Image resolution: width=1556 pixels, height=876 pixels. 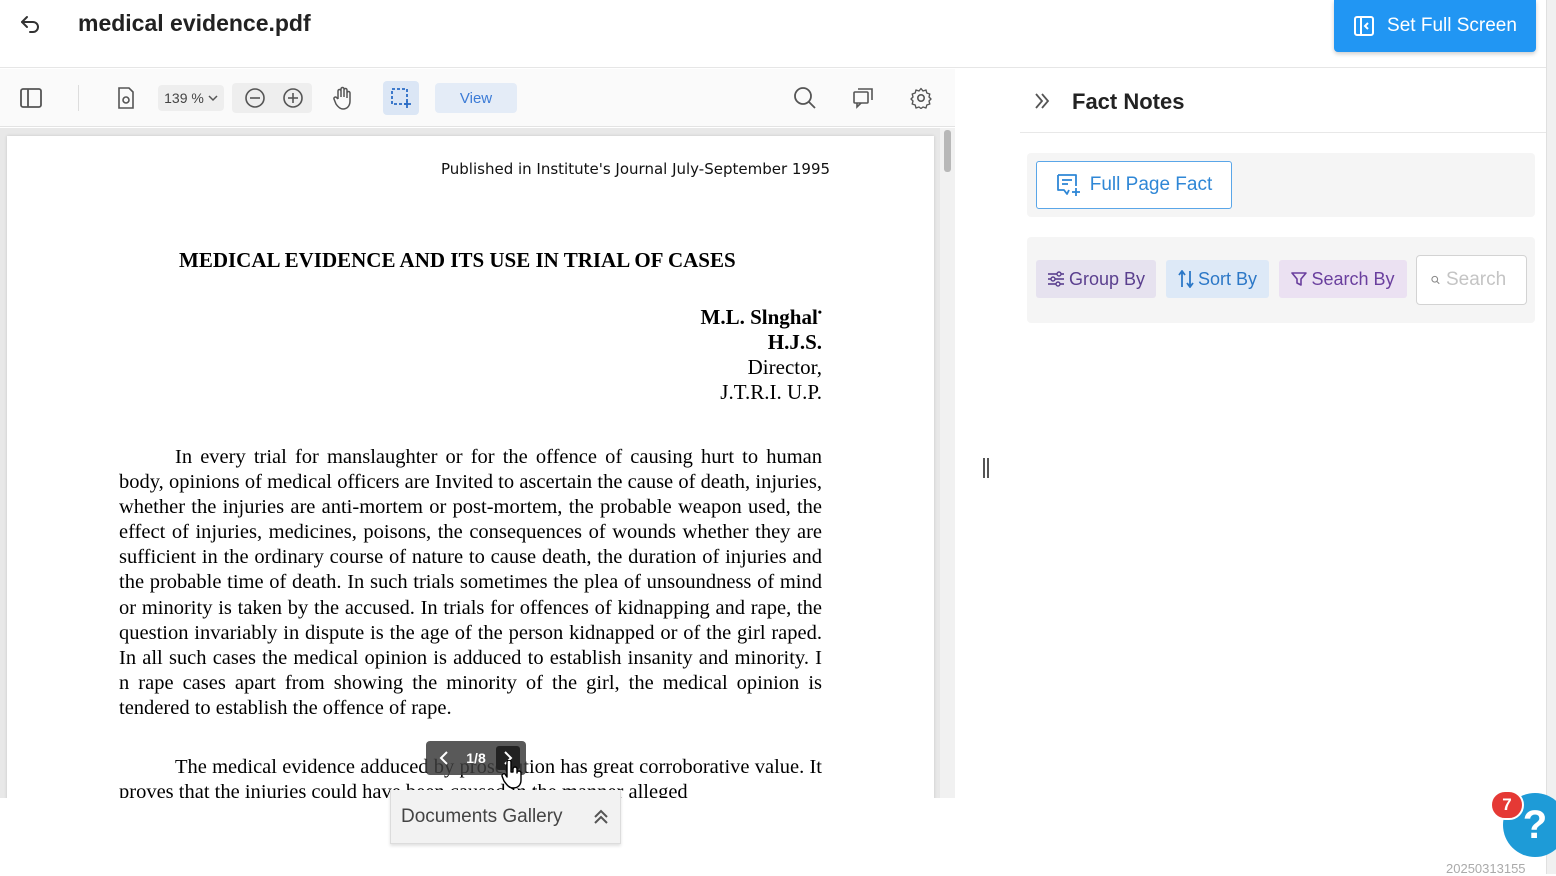 I want to click on zoom-out-icon, so click(x=255, y=98).